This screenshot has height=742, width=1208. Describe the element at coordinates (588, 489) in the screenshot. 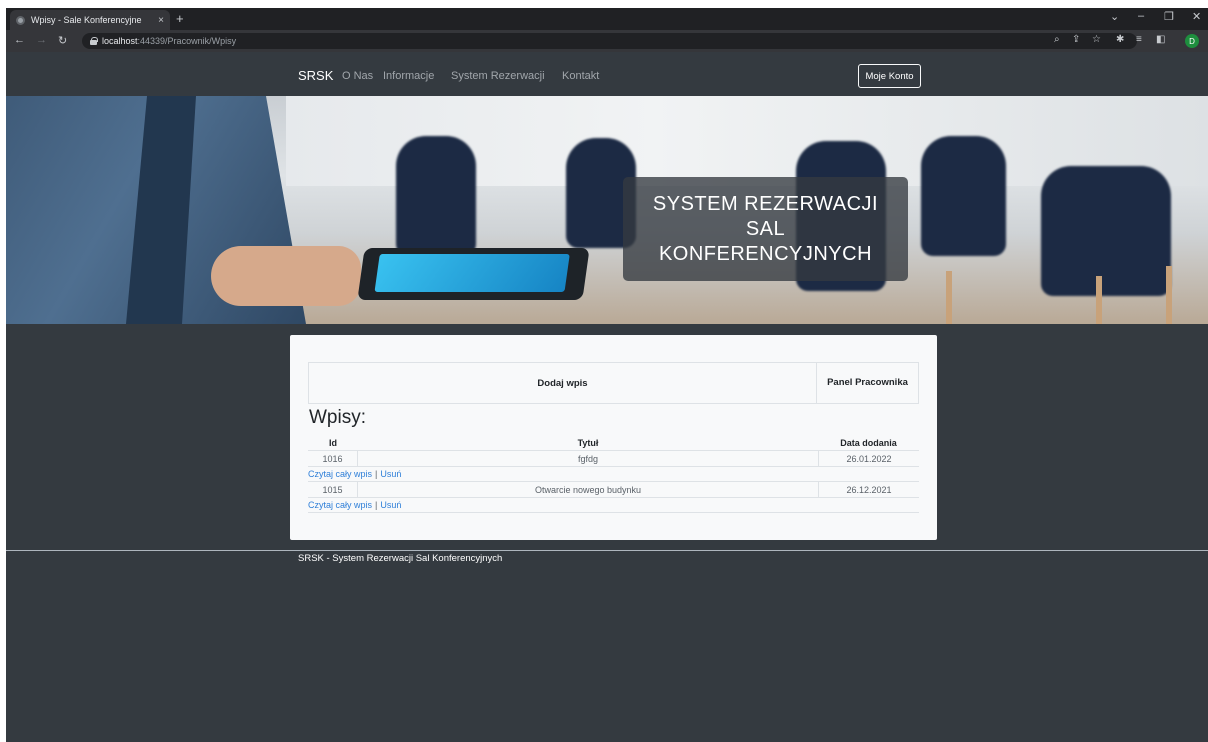

I see `entry-title: Otwarcie nowego budynku` at that location.